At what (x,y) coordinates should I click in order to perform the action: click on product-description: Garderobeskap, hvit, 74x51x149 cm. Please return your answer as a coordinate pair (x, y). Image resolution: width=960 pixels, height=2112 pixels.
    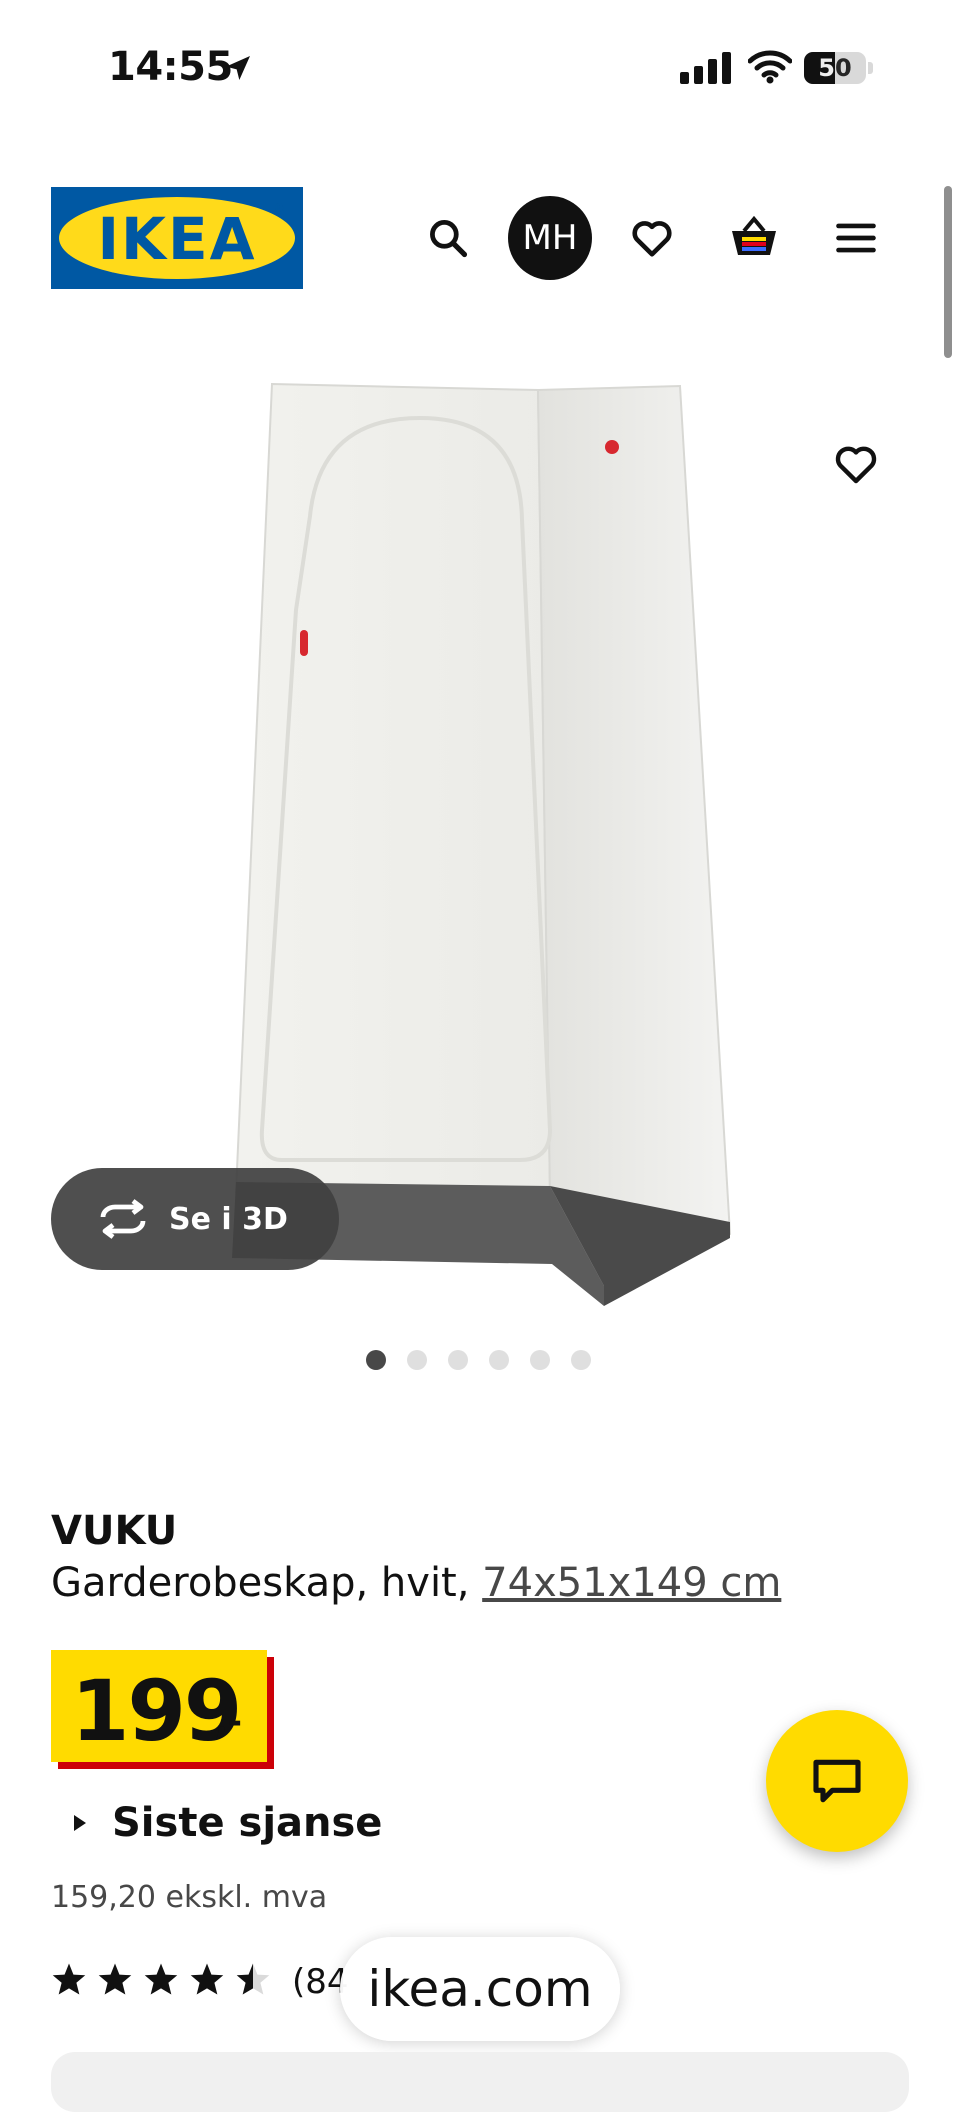
    Looking at the image, I should click on (416, 1583).